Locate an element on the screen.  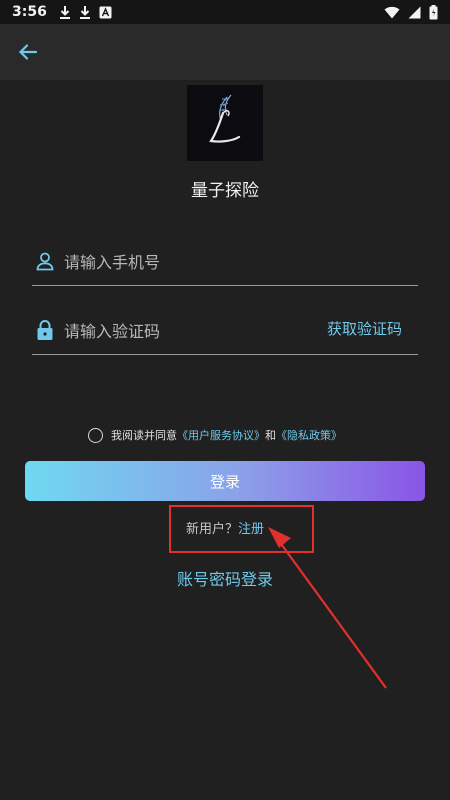
lock-icon is located at coordinates (45, 330).